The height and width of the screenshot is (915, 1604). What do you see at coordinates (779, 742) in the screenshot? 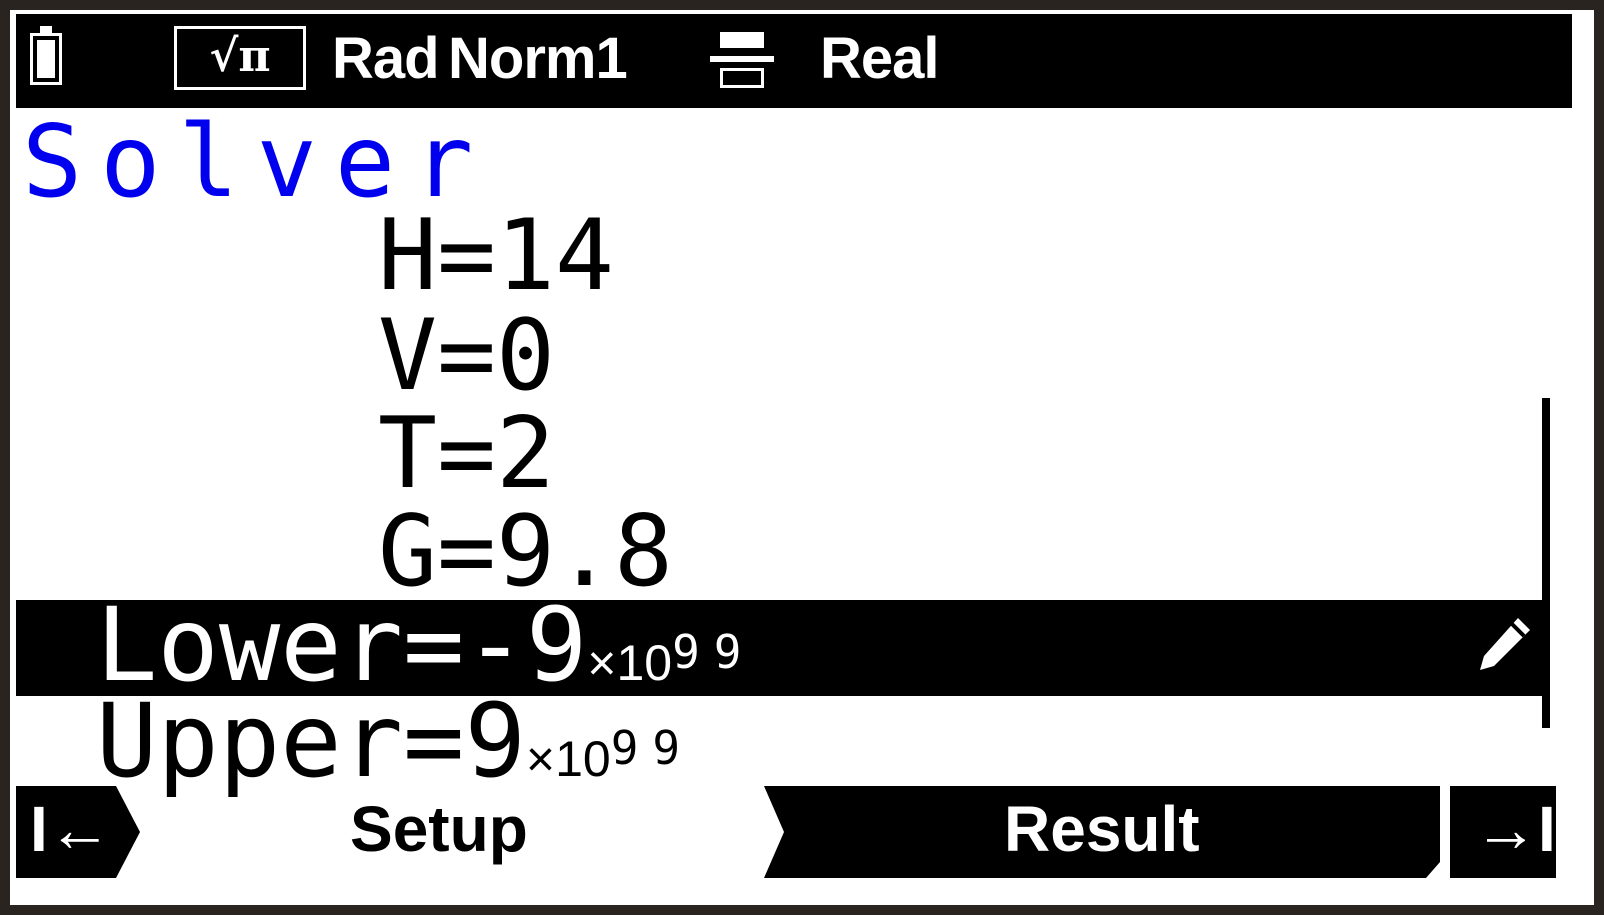
I see `upper-bound-row: Upper=9×1099` at bounding box center [779, 742].